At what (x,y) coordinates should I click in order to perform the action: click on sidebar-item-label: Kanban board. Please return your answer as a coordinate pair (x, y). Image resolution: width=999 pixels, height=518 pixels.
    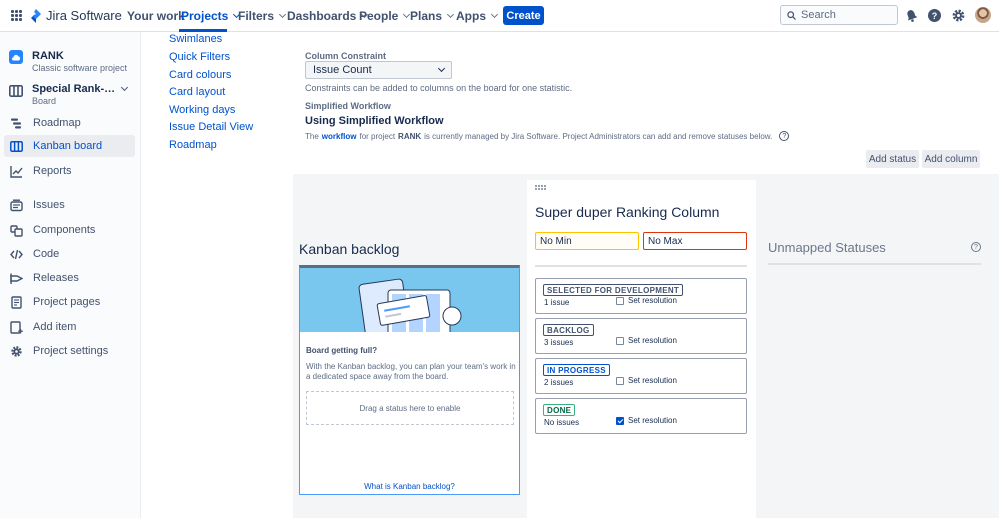
    Looking at the image, I should click on (68, 146).